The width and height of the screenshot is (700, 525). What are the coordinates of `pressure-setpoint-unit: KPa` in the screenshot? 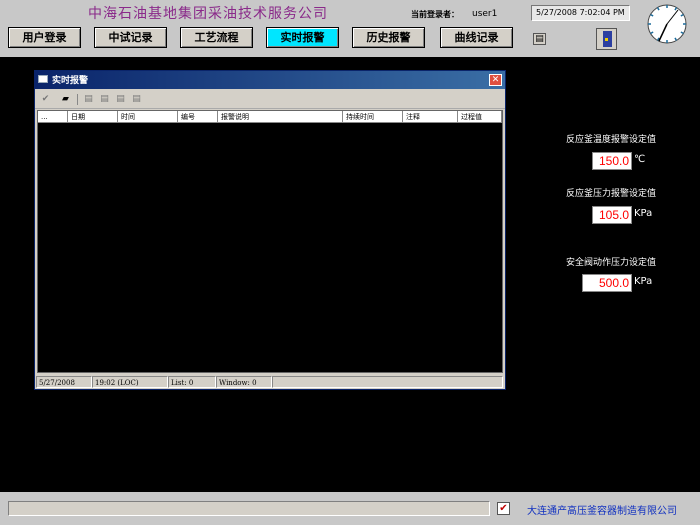 It's located at (643, 213).